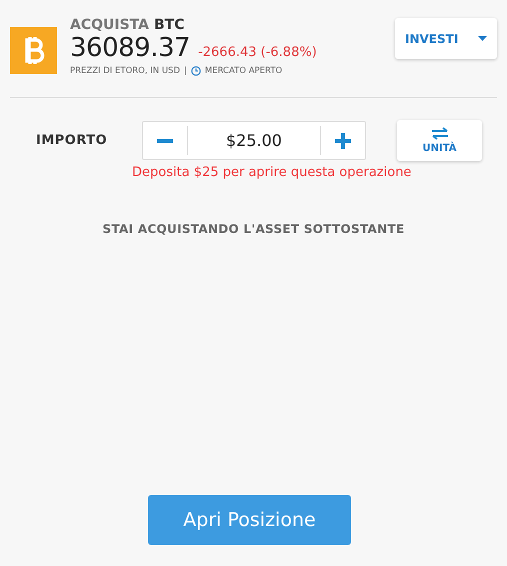  I want to click on error-message: Deposita $25 per aprire questa operazione, so click(271, 172).